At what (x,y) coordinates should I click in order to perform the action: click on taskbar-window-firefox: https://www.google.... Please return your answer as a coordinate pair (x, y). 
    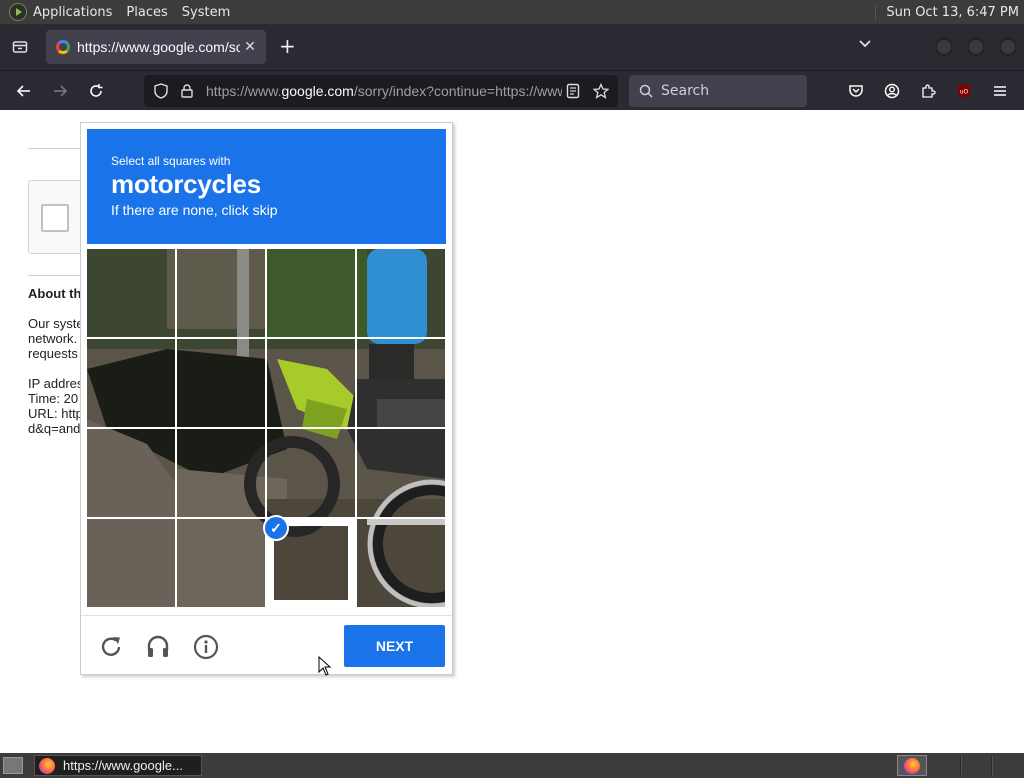
    Looking at the image, I should click on (118, 765).